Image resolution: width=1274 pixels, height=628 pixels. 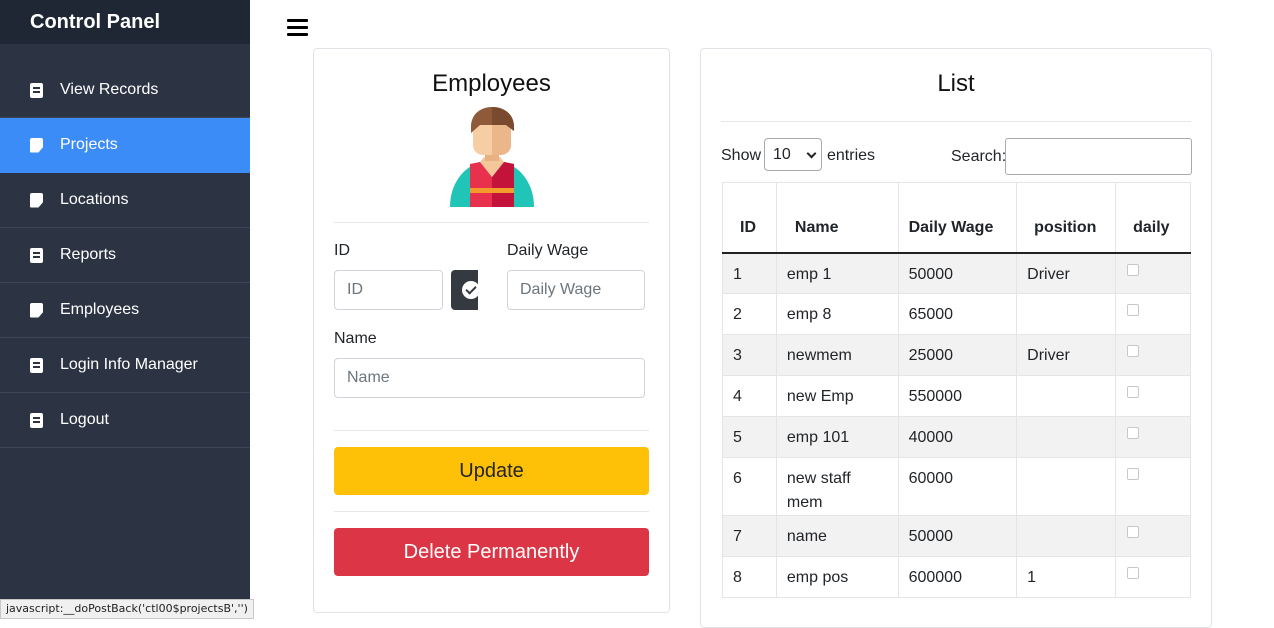 I want to click on table-cell-name: emp 101, so click(x=837, y=437).